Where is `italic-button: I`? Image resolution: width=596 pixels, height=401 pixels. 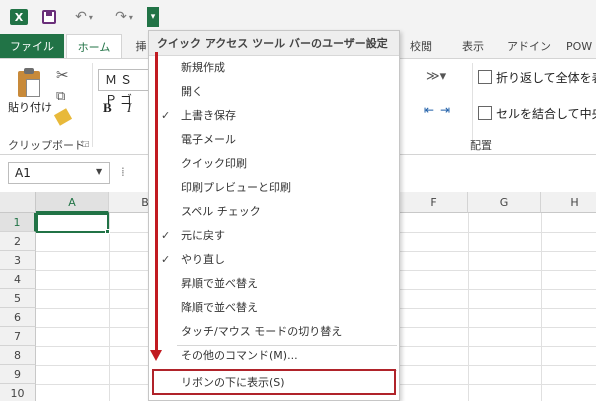
italic-button: I is located at coordinates (129, 108).